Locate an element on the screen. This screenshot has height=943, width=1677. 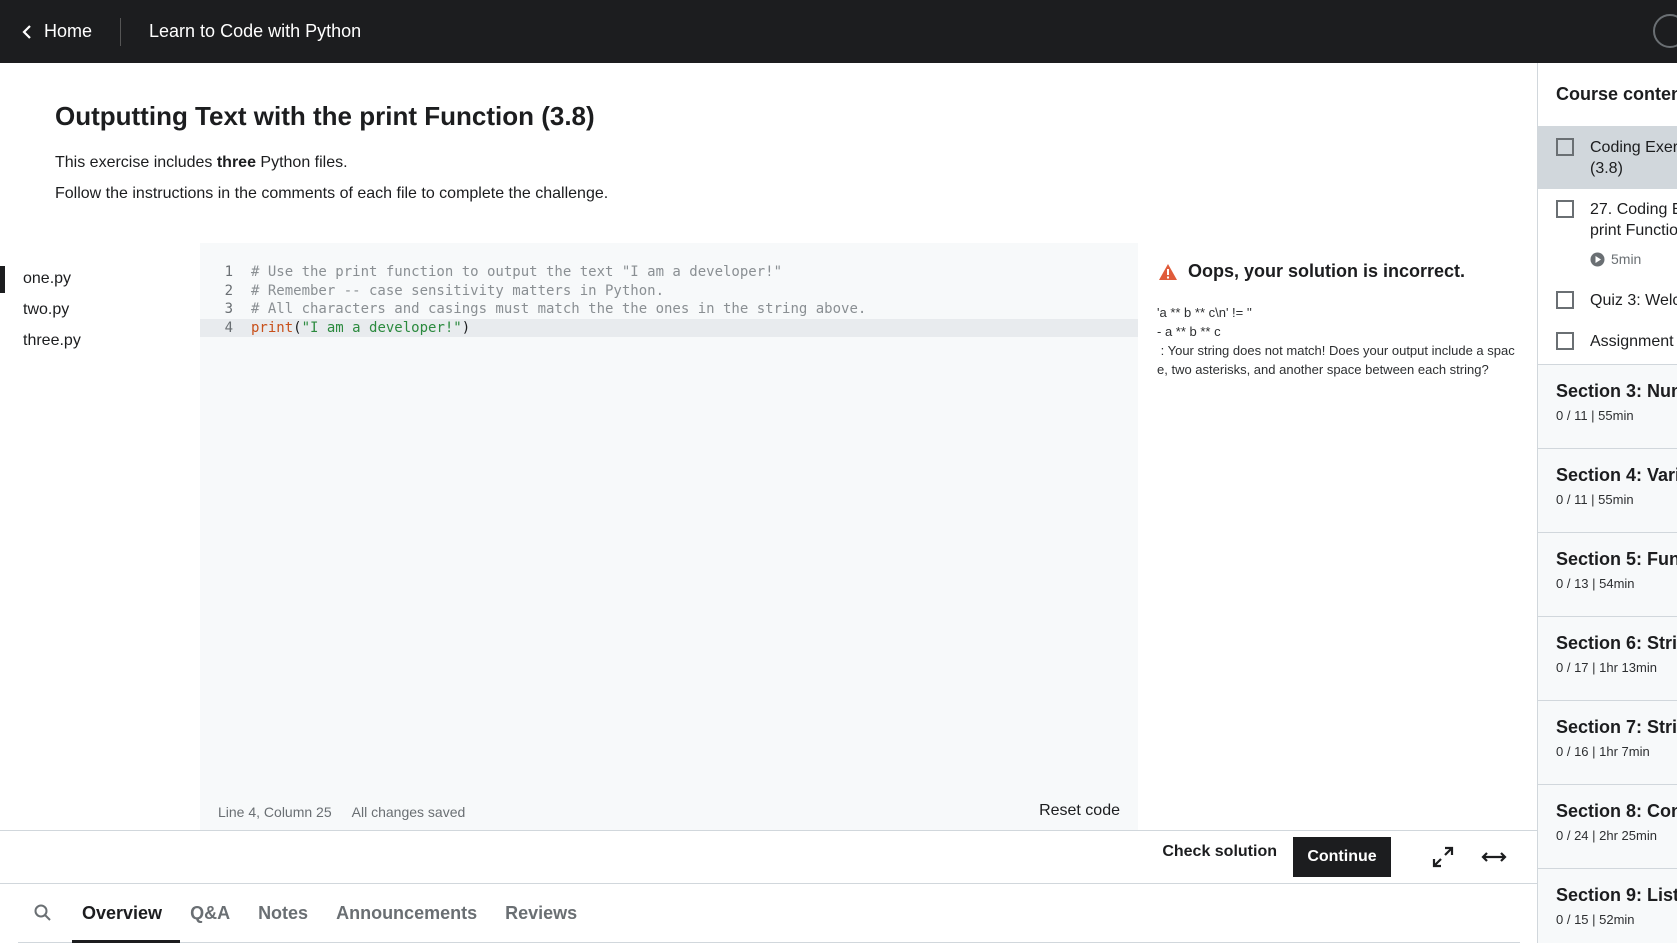
expand-icon is located at coordinates (1443, 859).